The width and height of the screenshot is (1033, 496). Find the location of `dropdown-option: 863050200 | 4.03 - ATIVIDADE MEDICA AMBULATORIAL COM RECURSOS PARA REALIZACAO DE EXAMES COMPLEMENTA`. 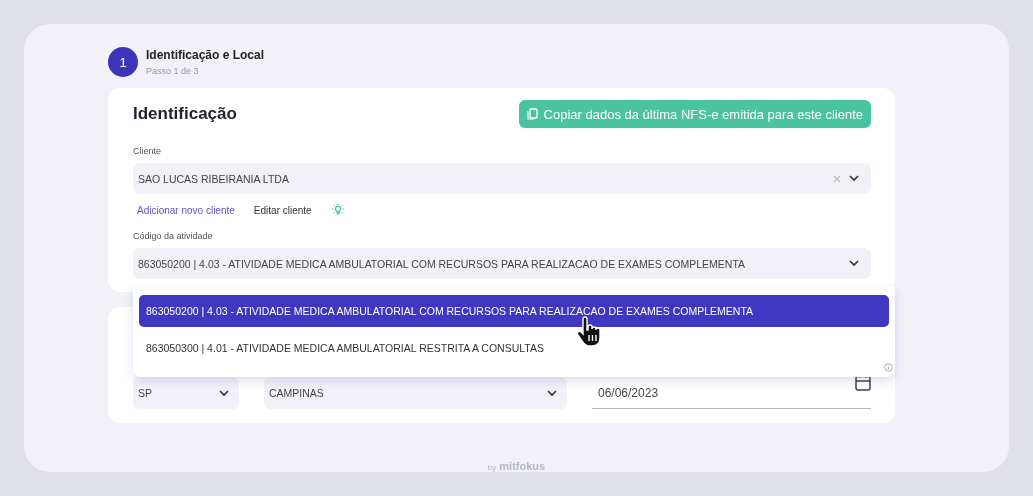

dropdown-option: 863050200 | 4.03 - ATIVIDADE MEDICA AMBULATORIAL COM RECURSOS PARA REALIZACAO DE EXAMES COMPLEMENTA is located at coordinates (514, 311).